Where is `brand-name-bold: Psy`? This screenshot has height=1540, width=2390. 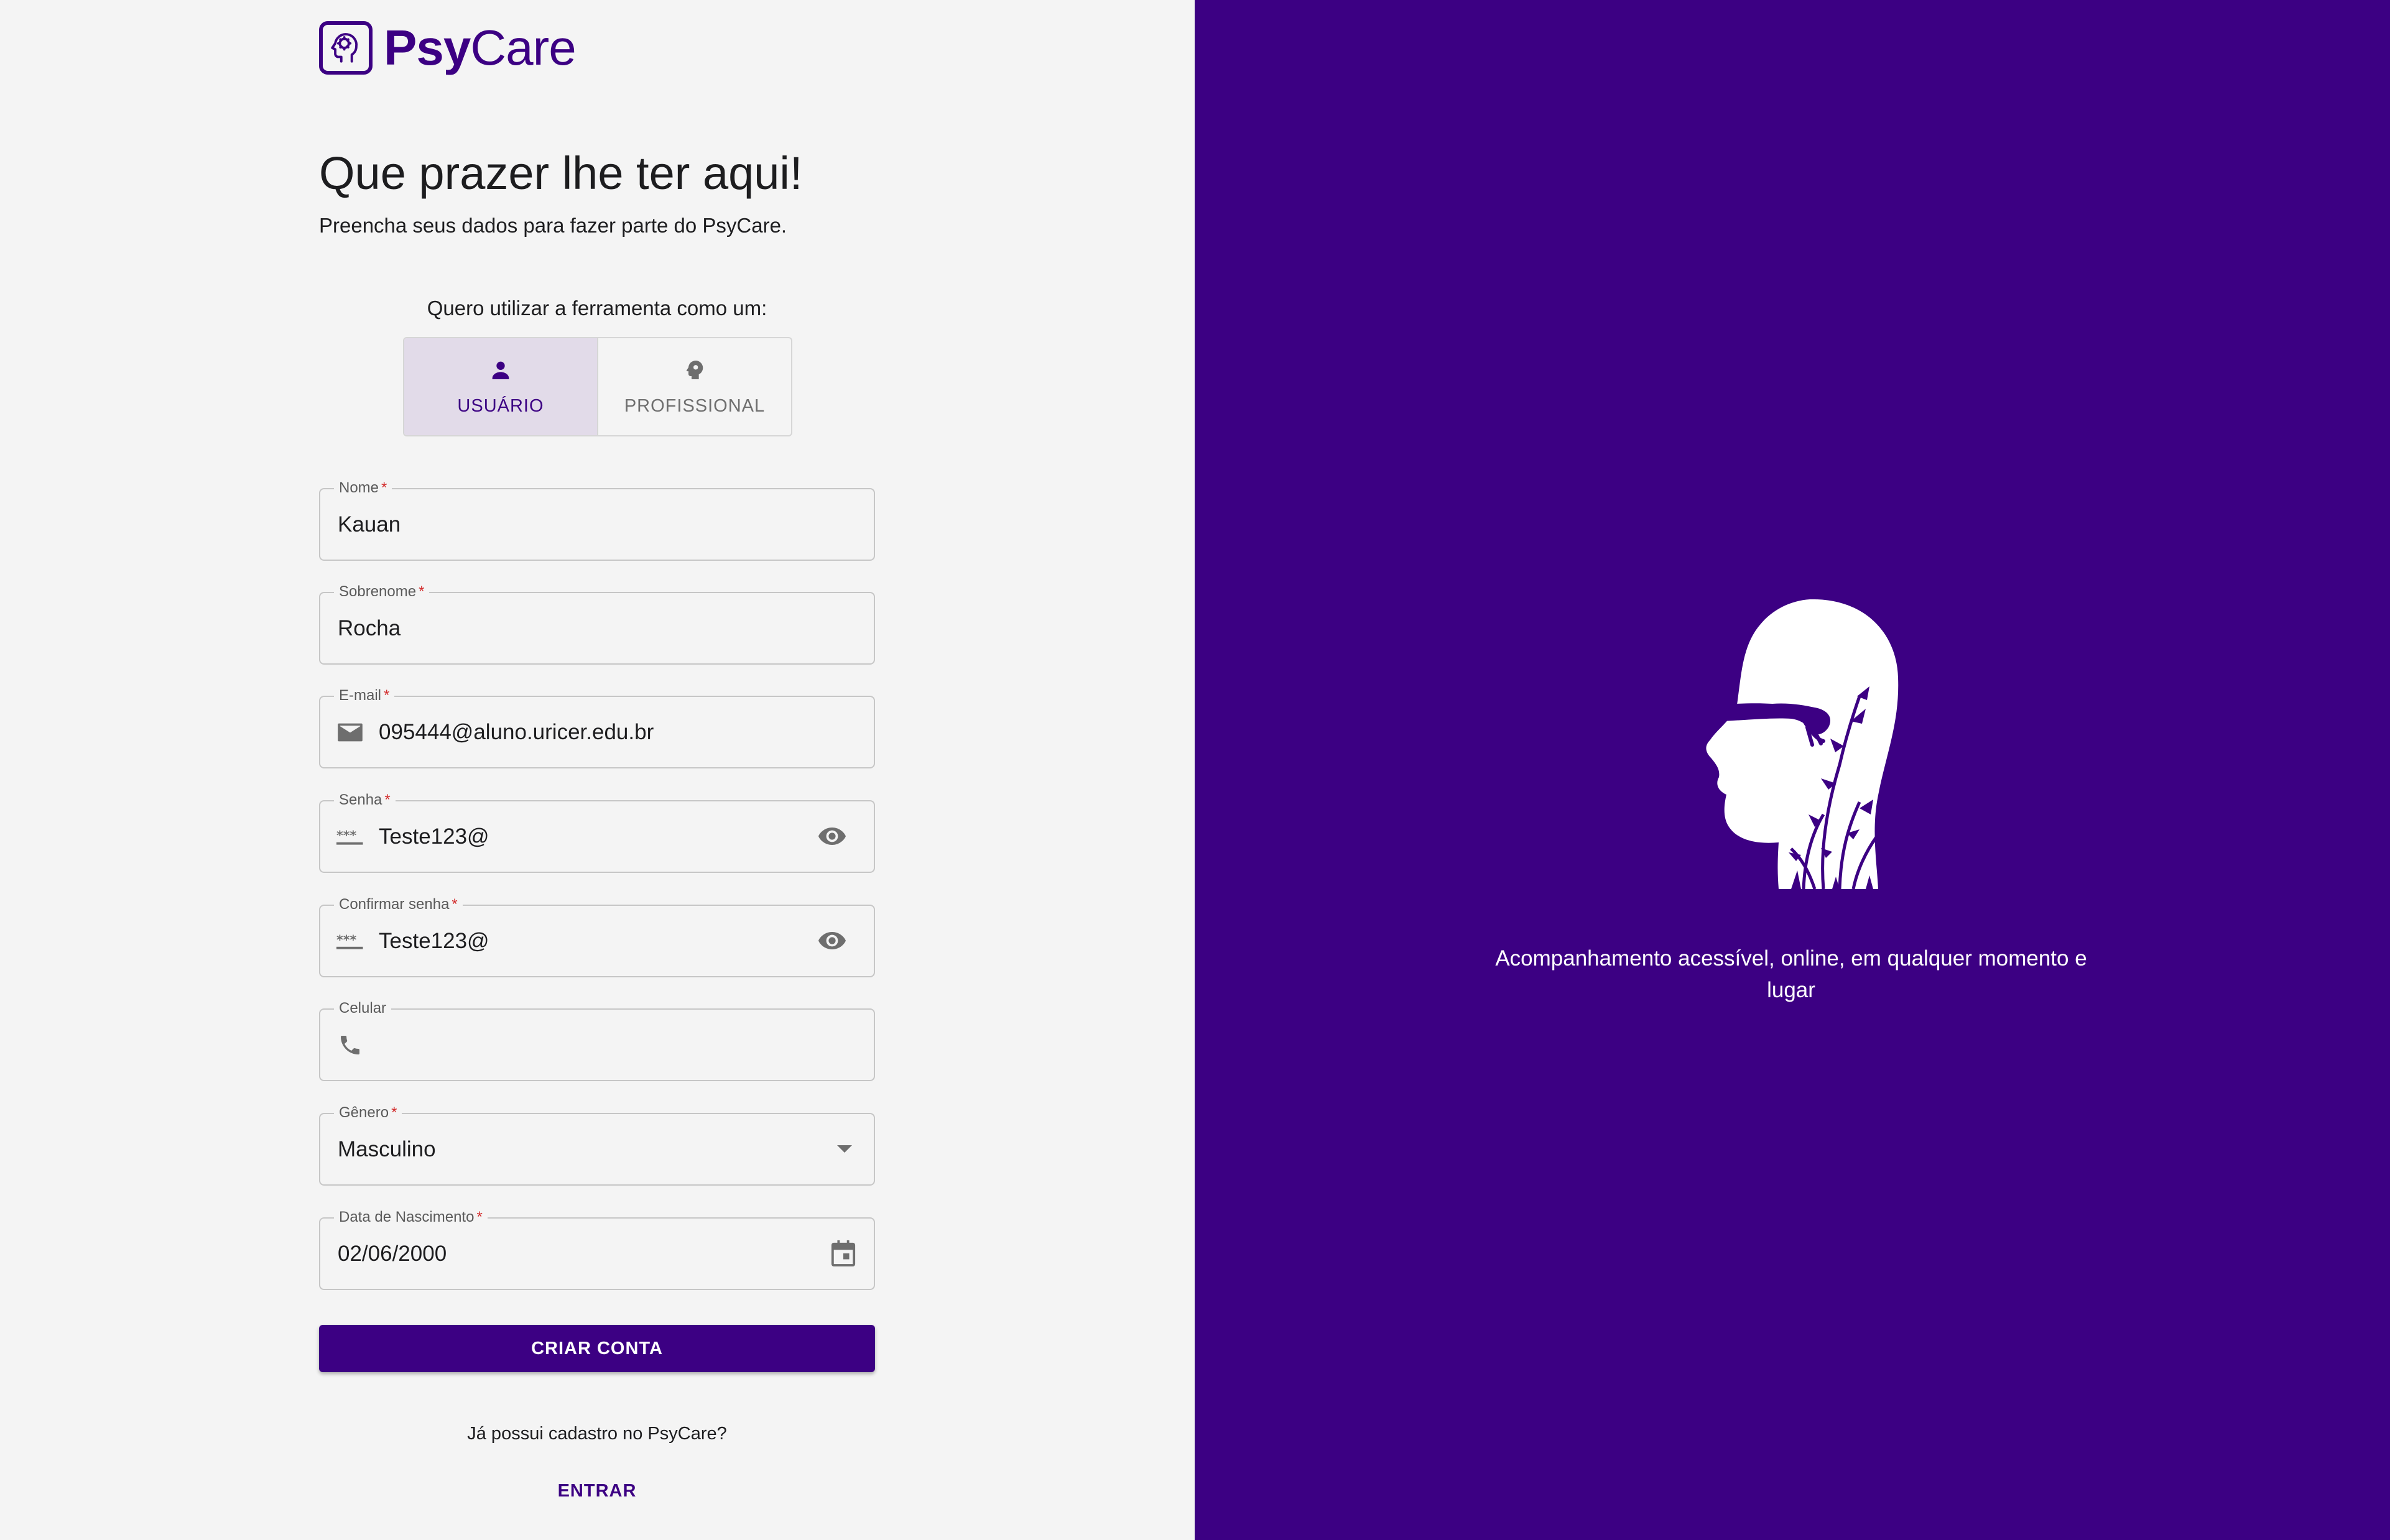
brand-name-bold: Psy is located at coordinates (427, 47).